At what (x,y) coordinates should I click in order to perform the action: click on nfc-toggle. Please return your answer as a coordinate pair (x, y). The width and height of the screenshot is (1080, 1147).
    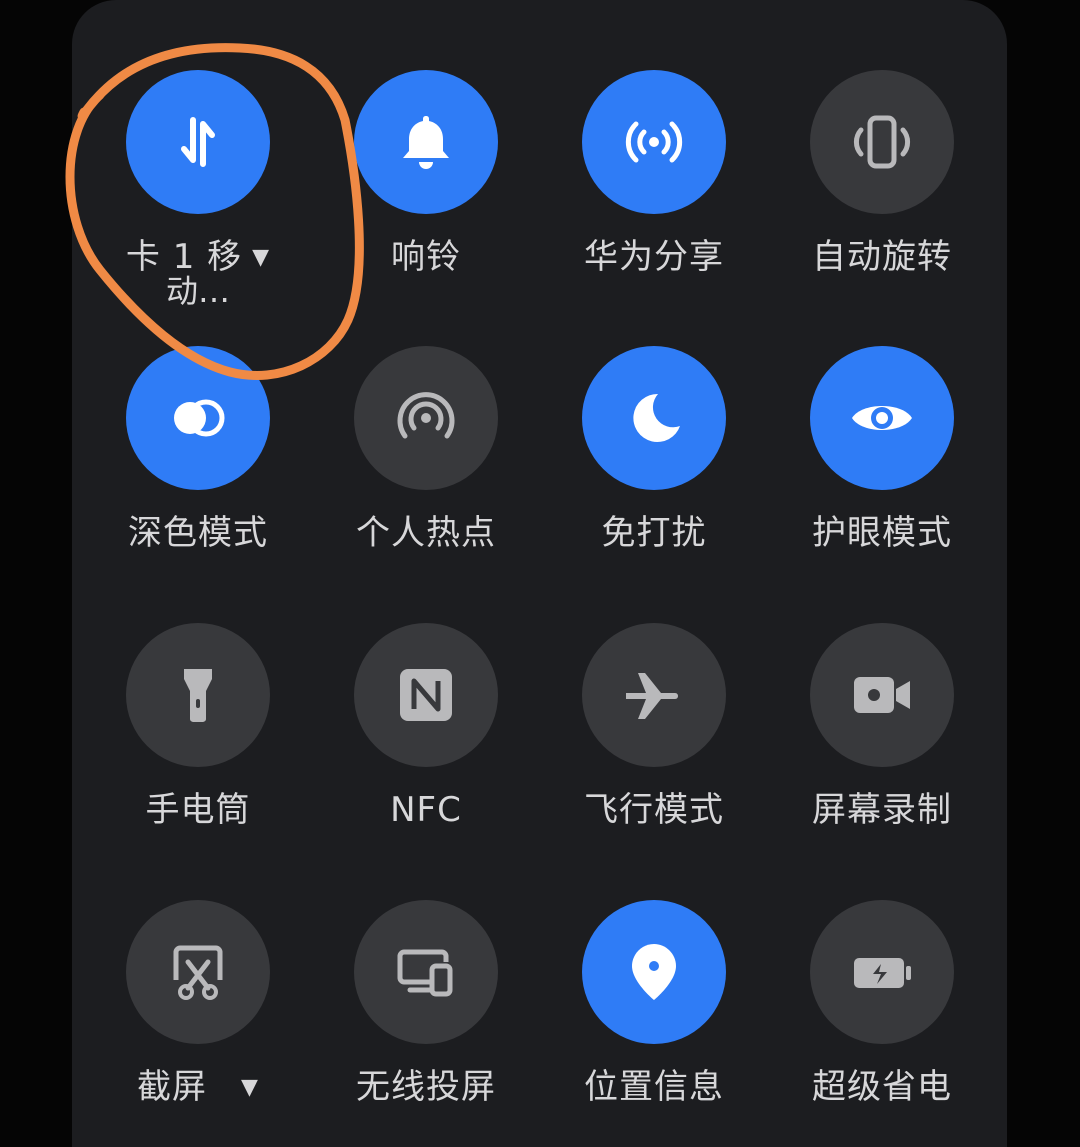
    Looking at the image, I should click on (426, 695).